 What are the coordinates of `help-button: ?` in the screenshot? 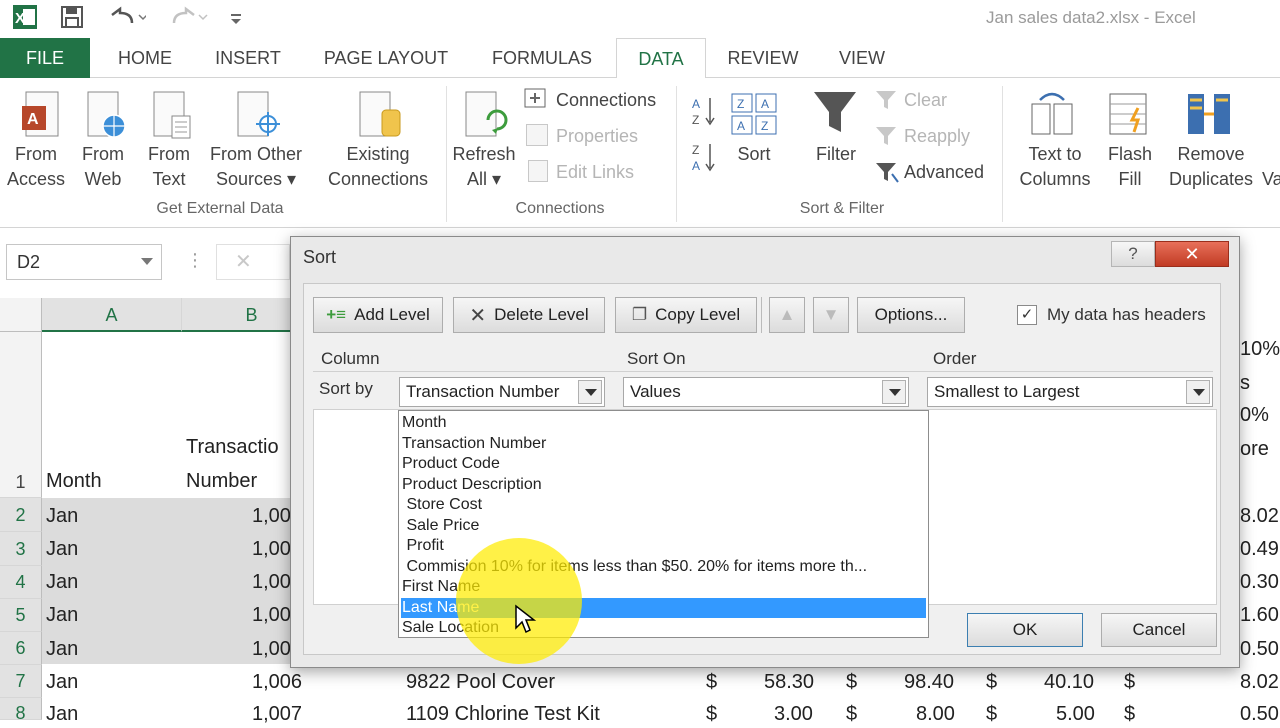 It's located at (1133, 254).